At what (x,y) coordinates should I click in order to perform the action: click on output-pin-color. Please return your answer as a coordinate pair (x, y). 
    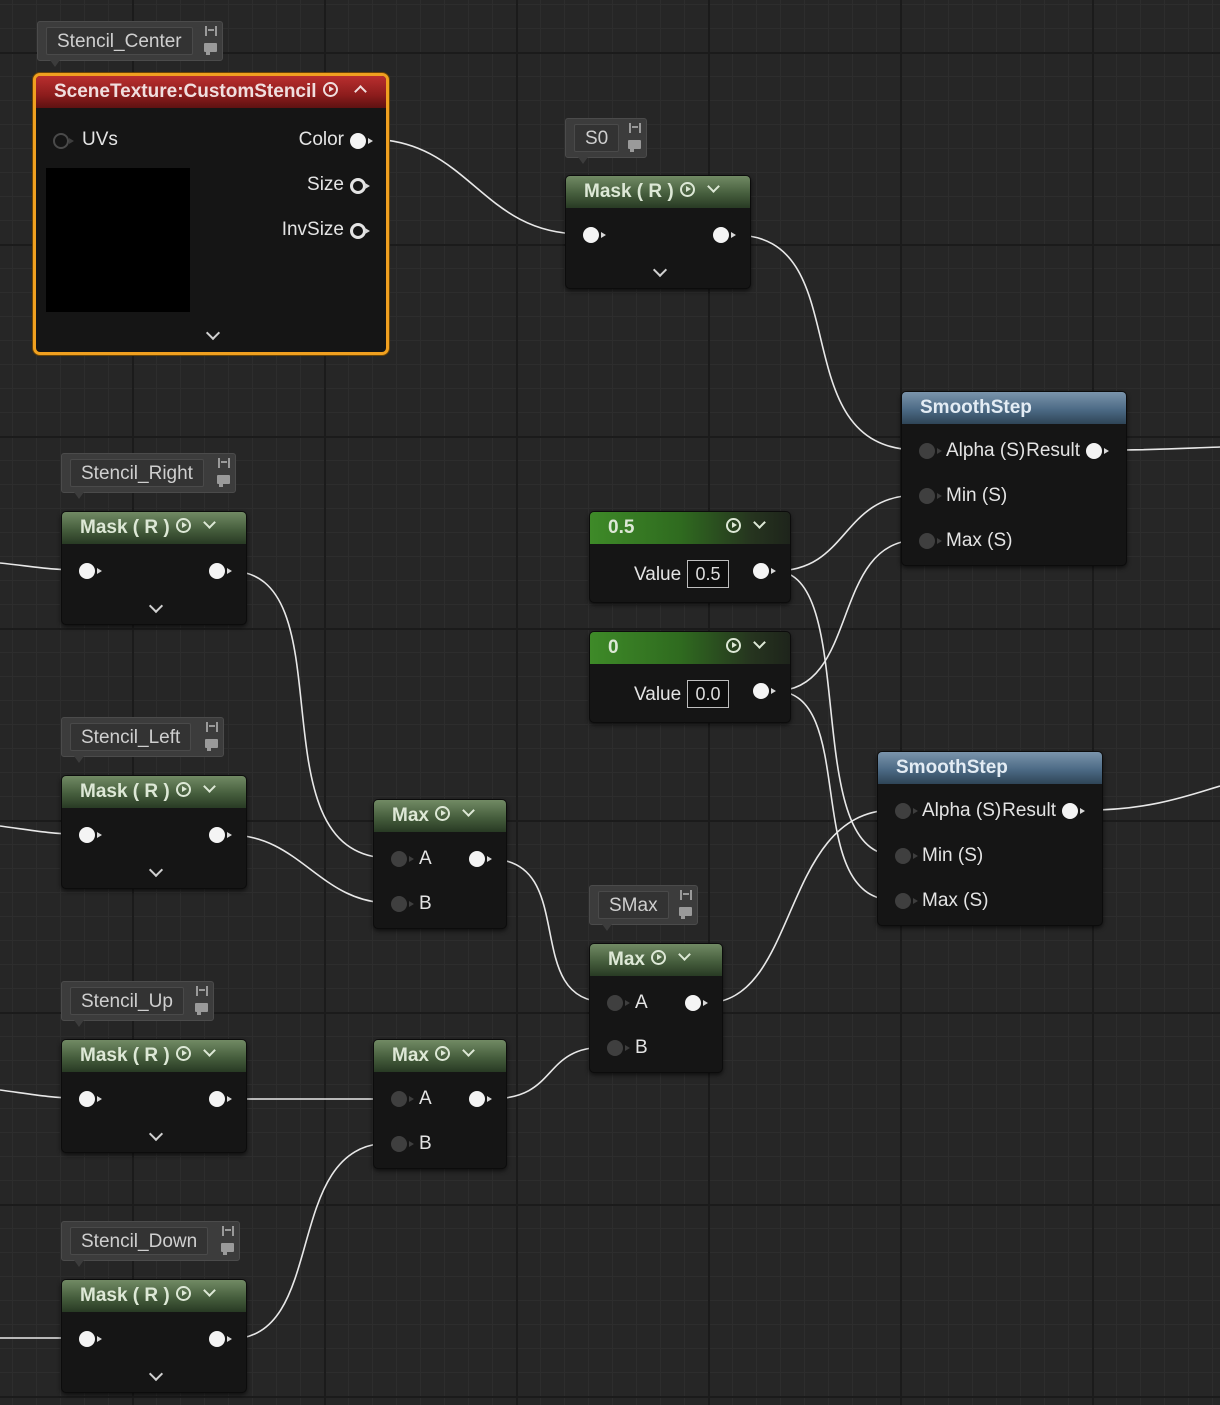
    Looking at the image, I should click on (361, 141).